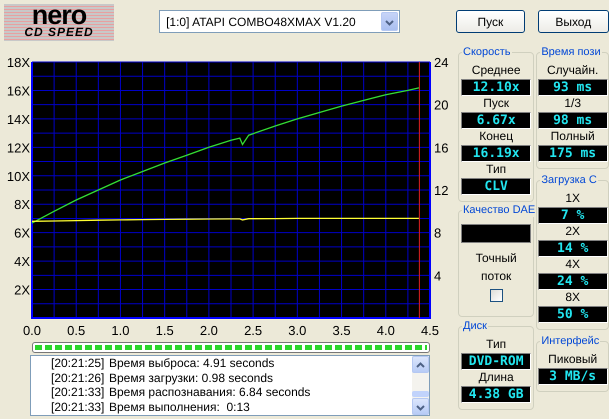 The width and height of the screenshot is (609, 419). I want to click on readout-value: 24 %, so click(573, 281).